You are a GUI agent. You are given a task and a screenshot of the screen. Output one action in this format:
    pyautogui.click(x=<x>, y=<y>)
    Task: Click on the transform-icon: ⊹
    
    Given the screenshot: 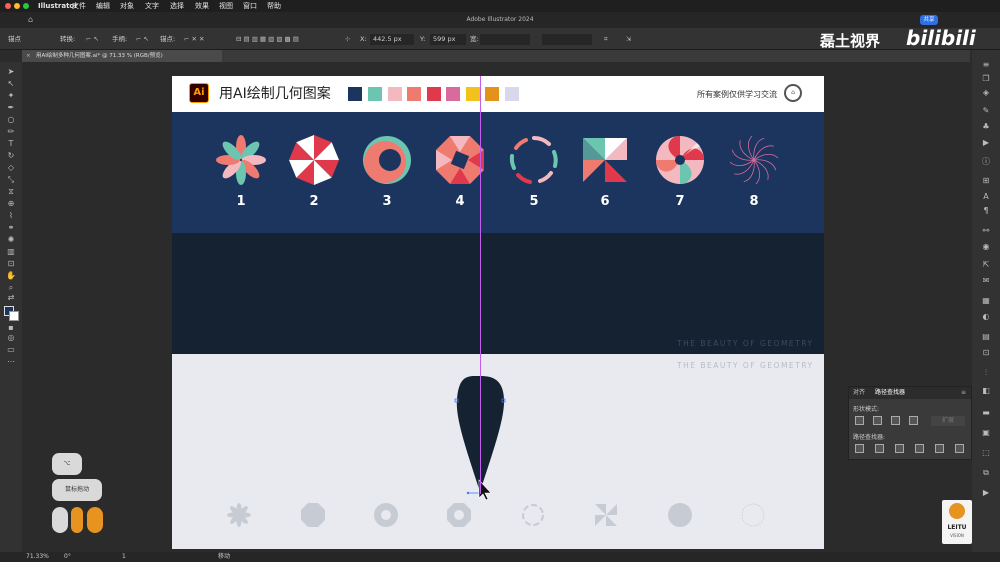 What is the action you would take?
    pyautogui.click(x=347, y=39)
    